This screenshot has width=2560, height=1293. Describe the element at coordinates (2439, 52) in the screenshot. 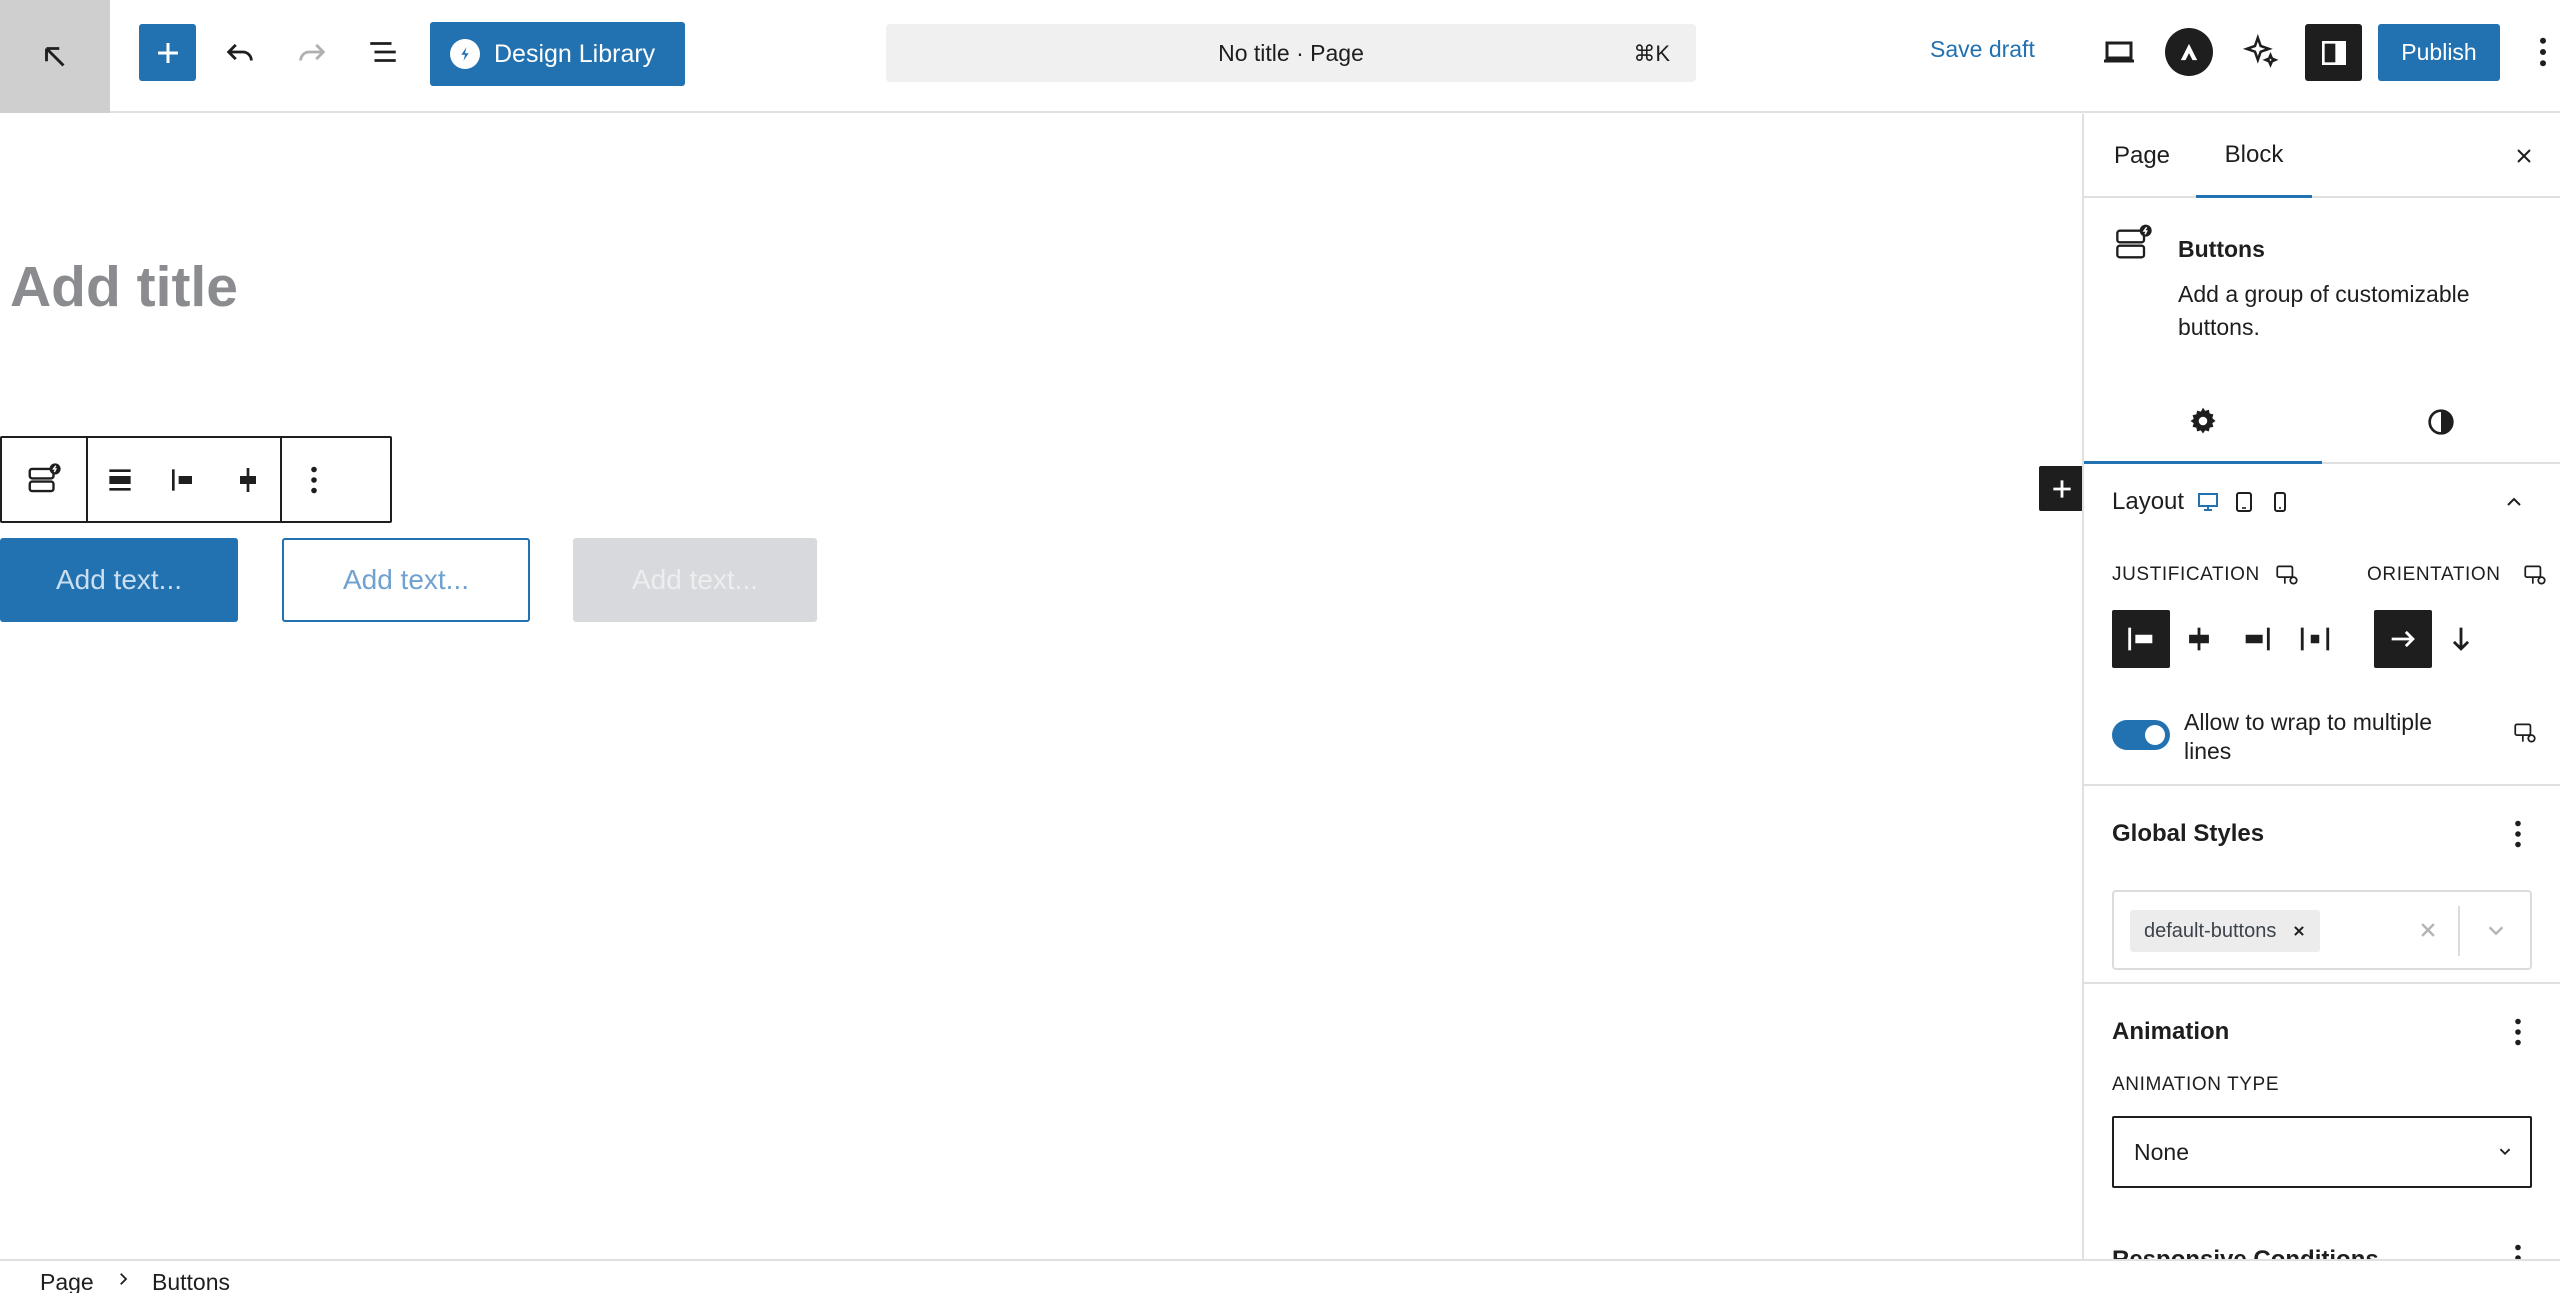

I see `publish-button: Publish` at that location.